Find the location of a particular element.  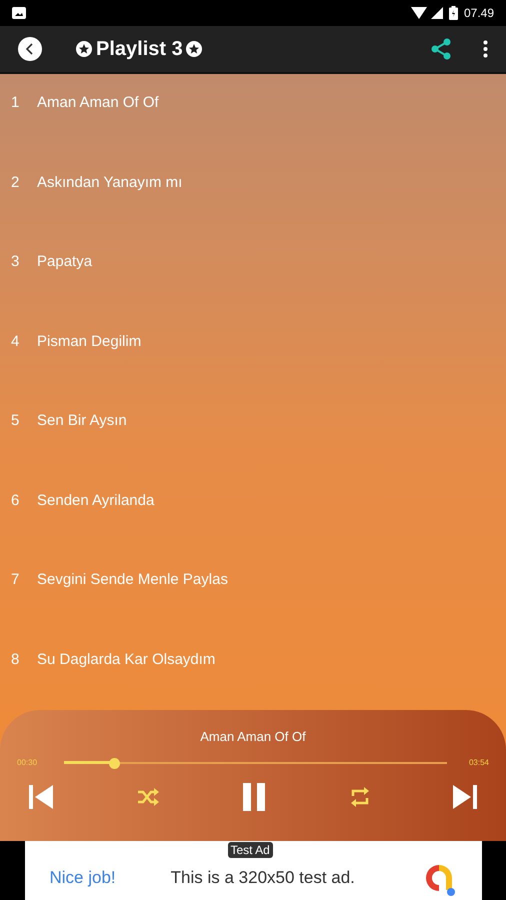

ad-text: This is a 320x50 test ad. is located at coordinates (262, 878).